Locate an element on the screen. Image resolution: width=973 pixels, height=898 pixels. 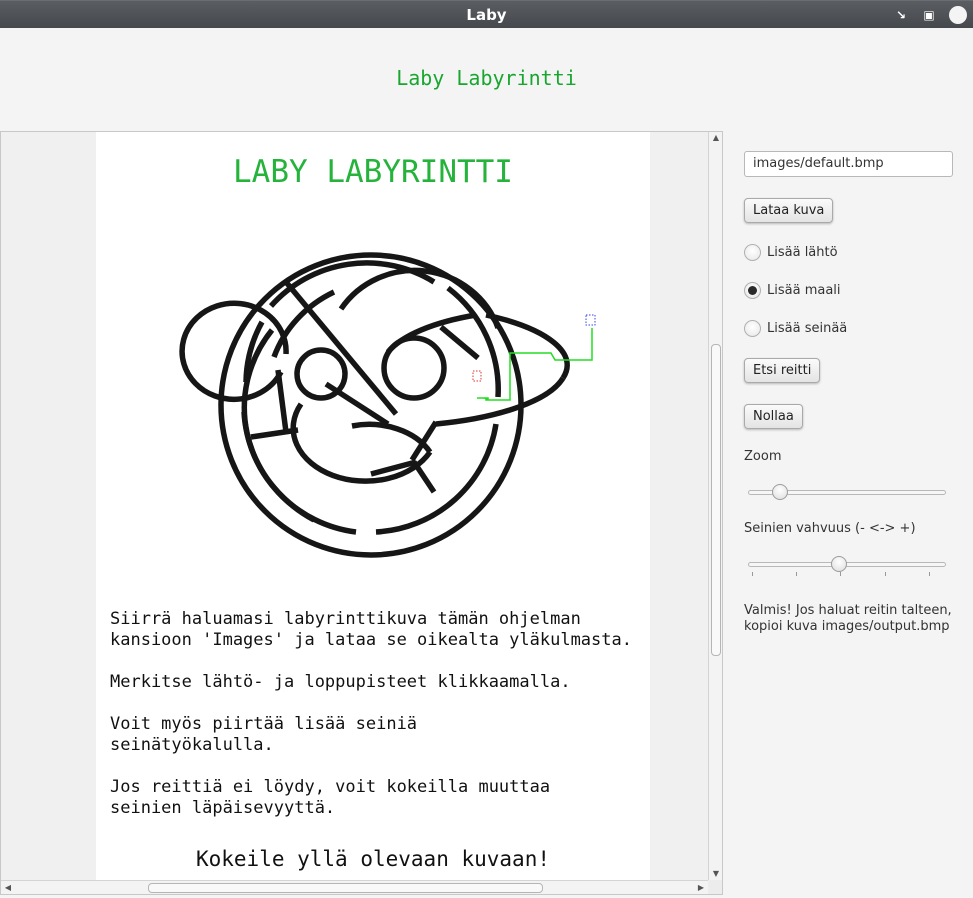
wall-slider-track is located at coordinates (847, 564).